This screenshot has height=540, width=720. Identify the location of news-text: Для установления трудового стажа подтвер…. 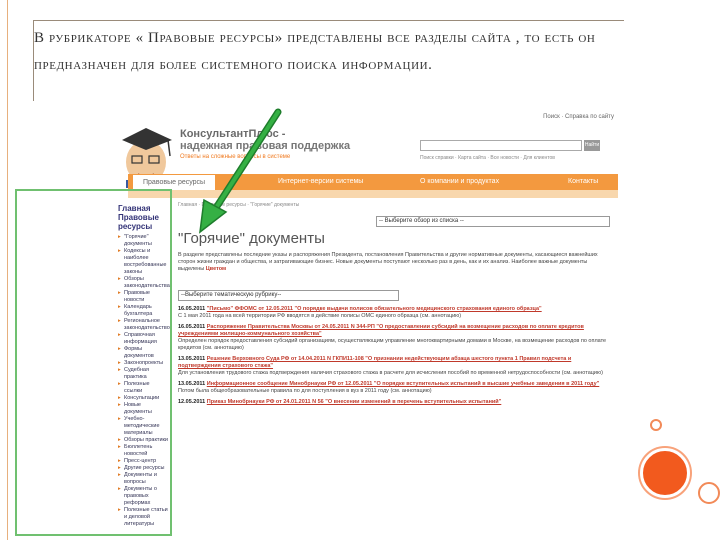
(390, 373).